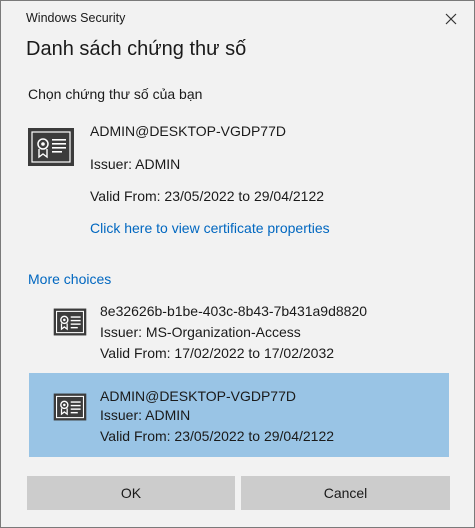  I want to click on cancel-button: Cancel, so click(345, 493).